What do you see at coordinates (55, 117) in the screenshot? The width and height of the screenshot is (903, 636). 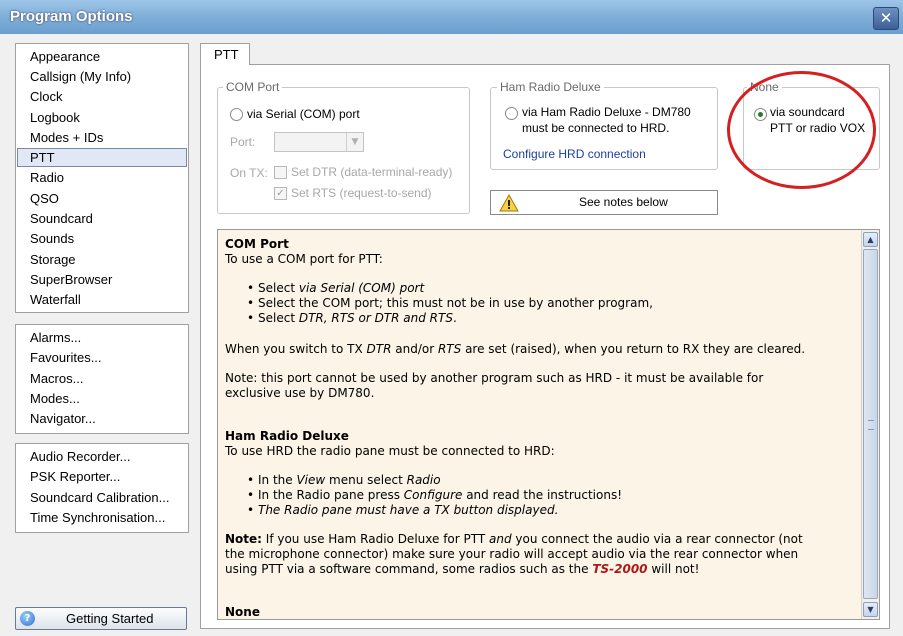 I see `nav-item-logbook: Logbook` at bounding box center [55, 117].